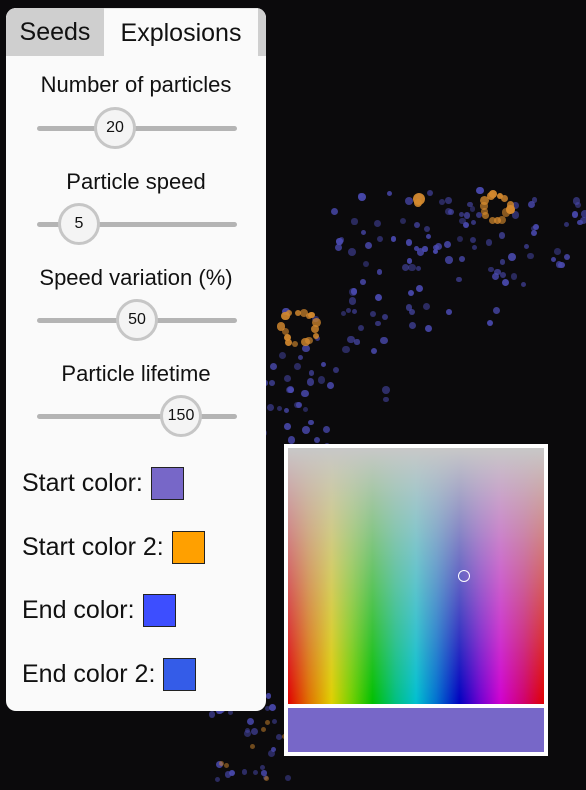 The image size is (586, 790). Describe the element at coordinates (136, 373) in the screenshot. I see `particle-lifetime-label: Particle lifetime` at that location.